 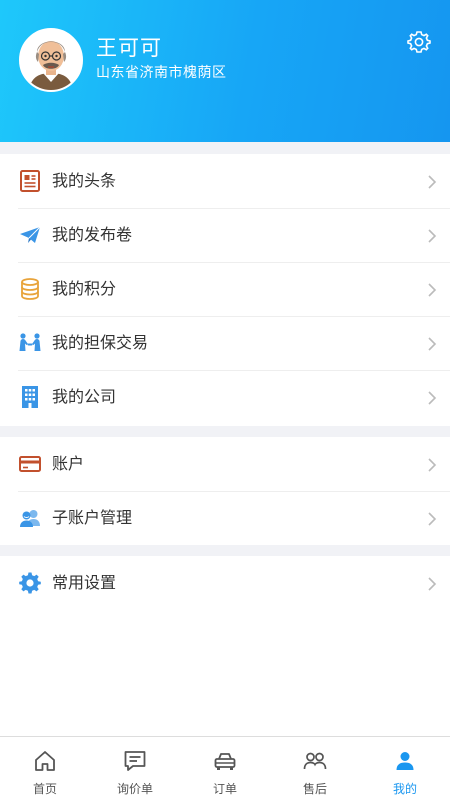 What do you see at coordinates (92, 234) in the screenshot?
I see `menu-item-label: 我的发布卷` at bounding box center [92, 234].